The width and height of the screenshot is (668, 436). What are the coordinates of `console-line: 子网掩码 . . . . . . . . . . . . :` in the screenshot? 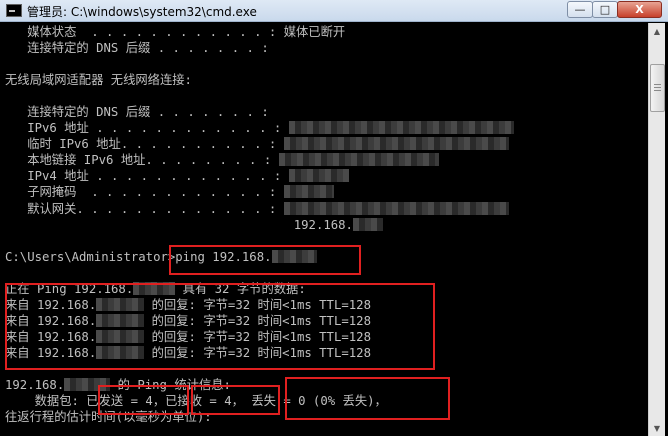 It's located at (325, 192).